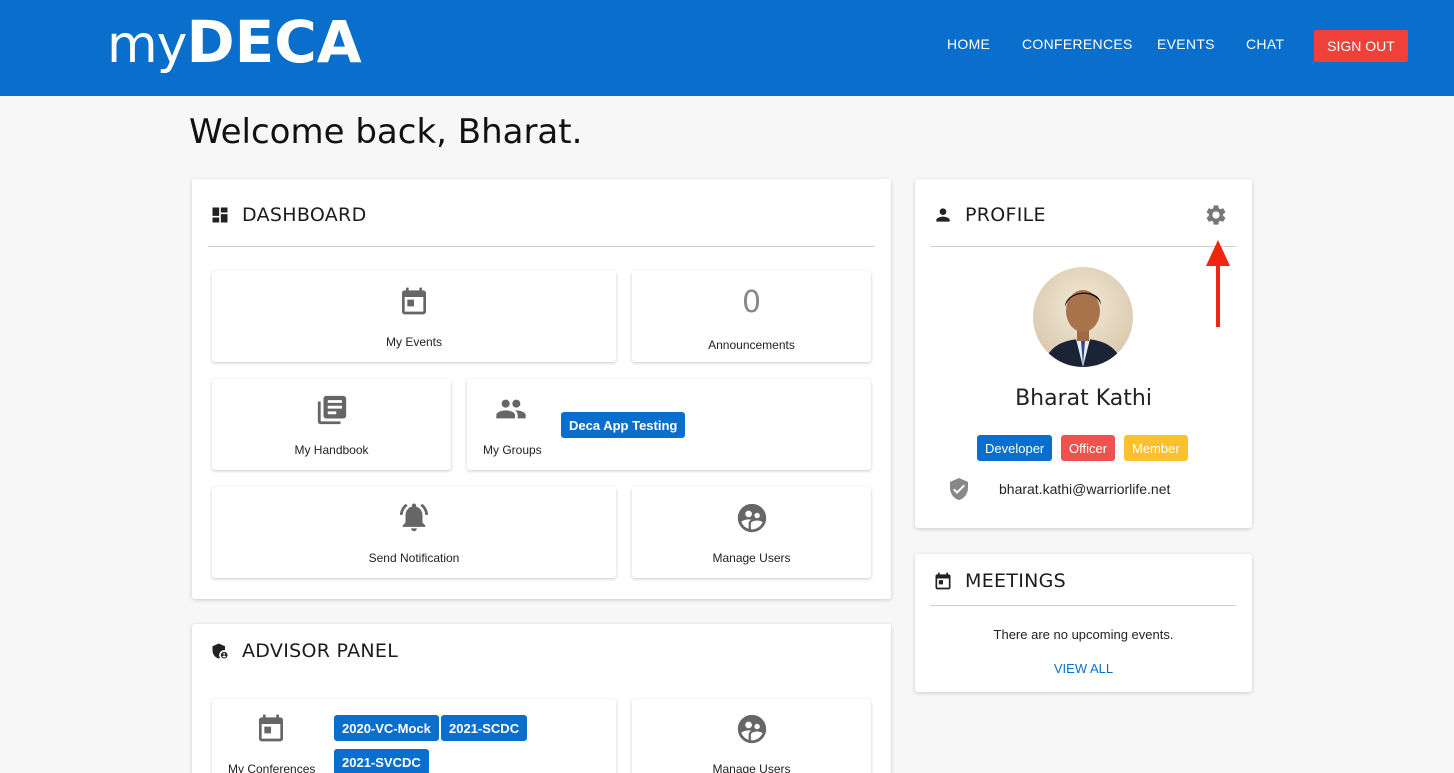 The height and width of the screenshot is (773, 1454). What do you see at coordinates (1083, 246) in the screenshot?
I see `profile-divider` at bounding box center [1083, 246].